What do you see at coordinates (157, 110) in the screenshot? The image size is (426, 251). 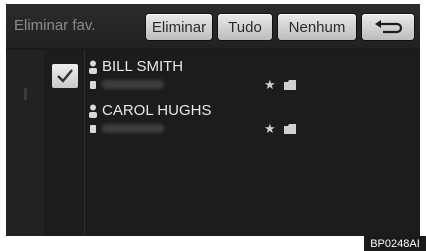 I see `contact-name: CAROL HUGHS` at bounding box center [157, 110].